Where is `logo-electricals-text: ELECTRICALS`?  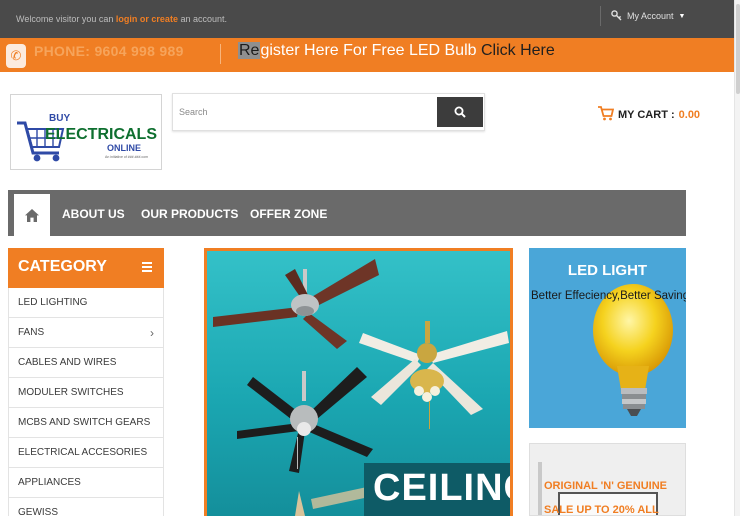 logo-electricals-text: ELECTRICALS is located at coordinates (101, 134).